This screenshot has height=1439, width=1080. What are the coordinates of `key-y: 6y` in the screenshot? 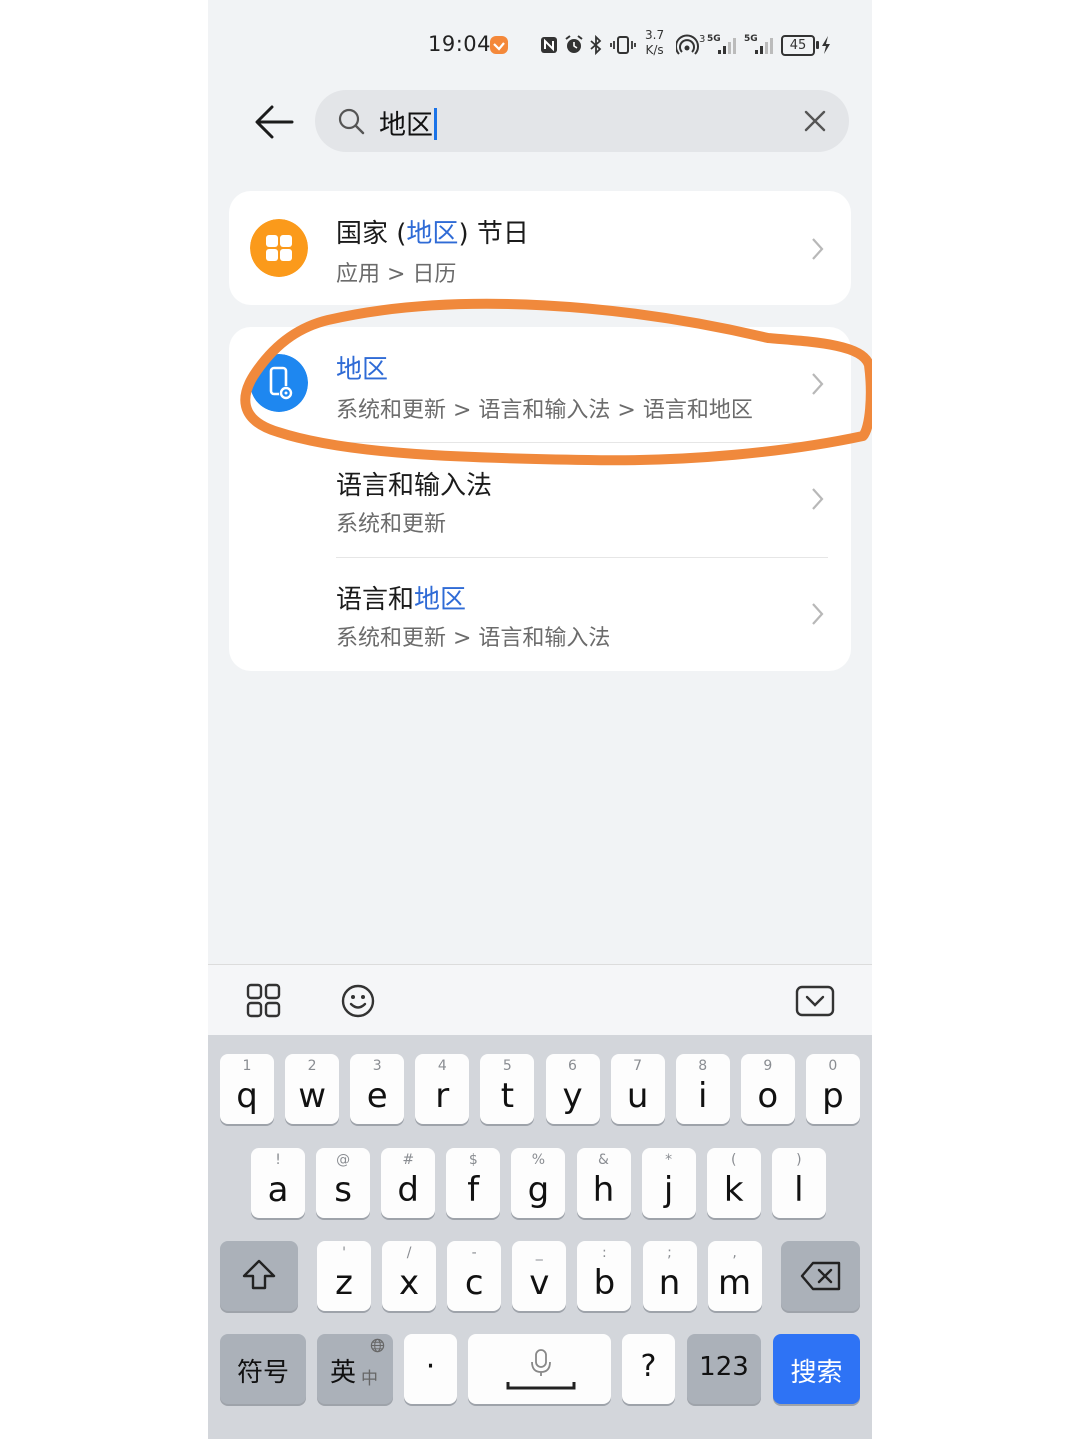 It's located at (572, 1089).